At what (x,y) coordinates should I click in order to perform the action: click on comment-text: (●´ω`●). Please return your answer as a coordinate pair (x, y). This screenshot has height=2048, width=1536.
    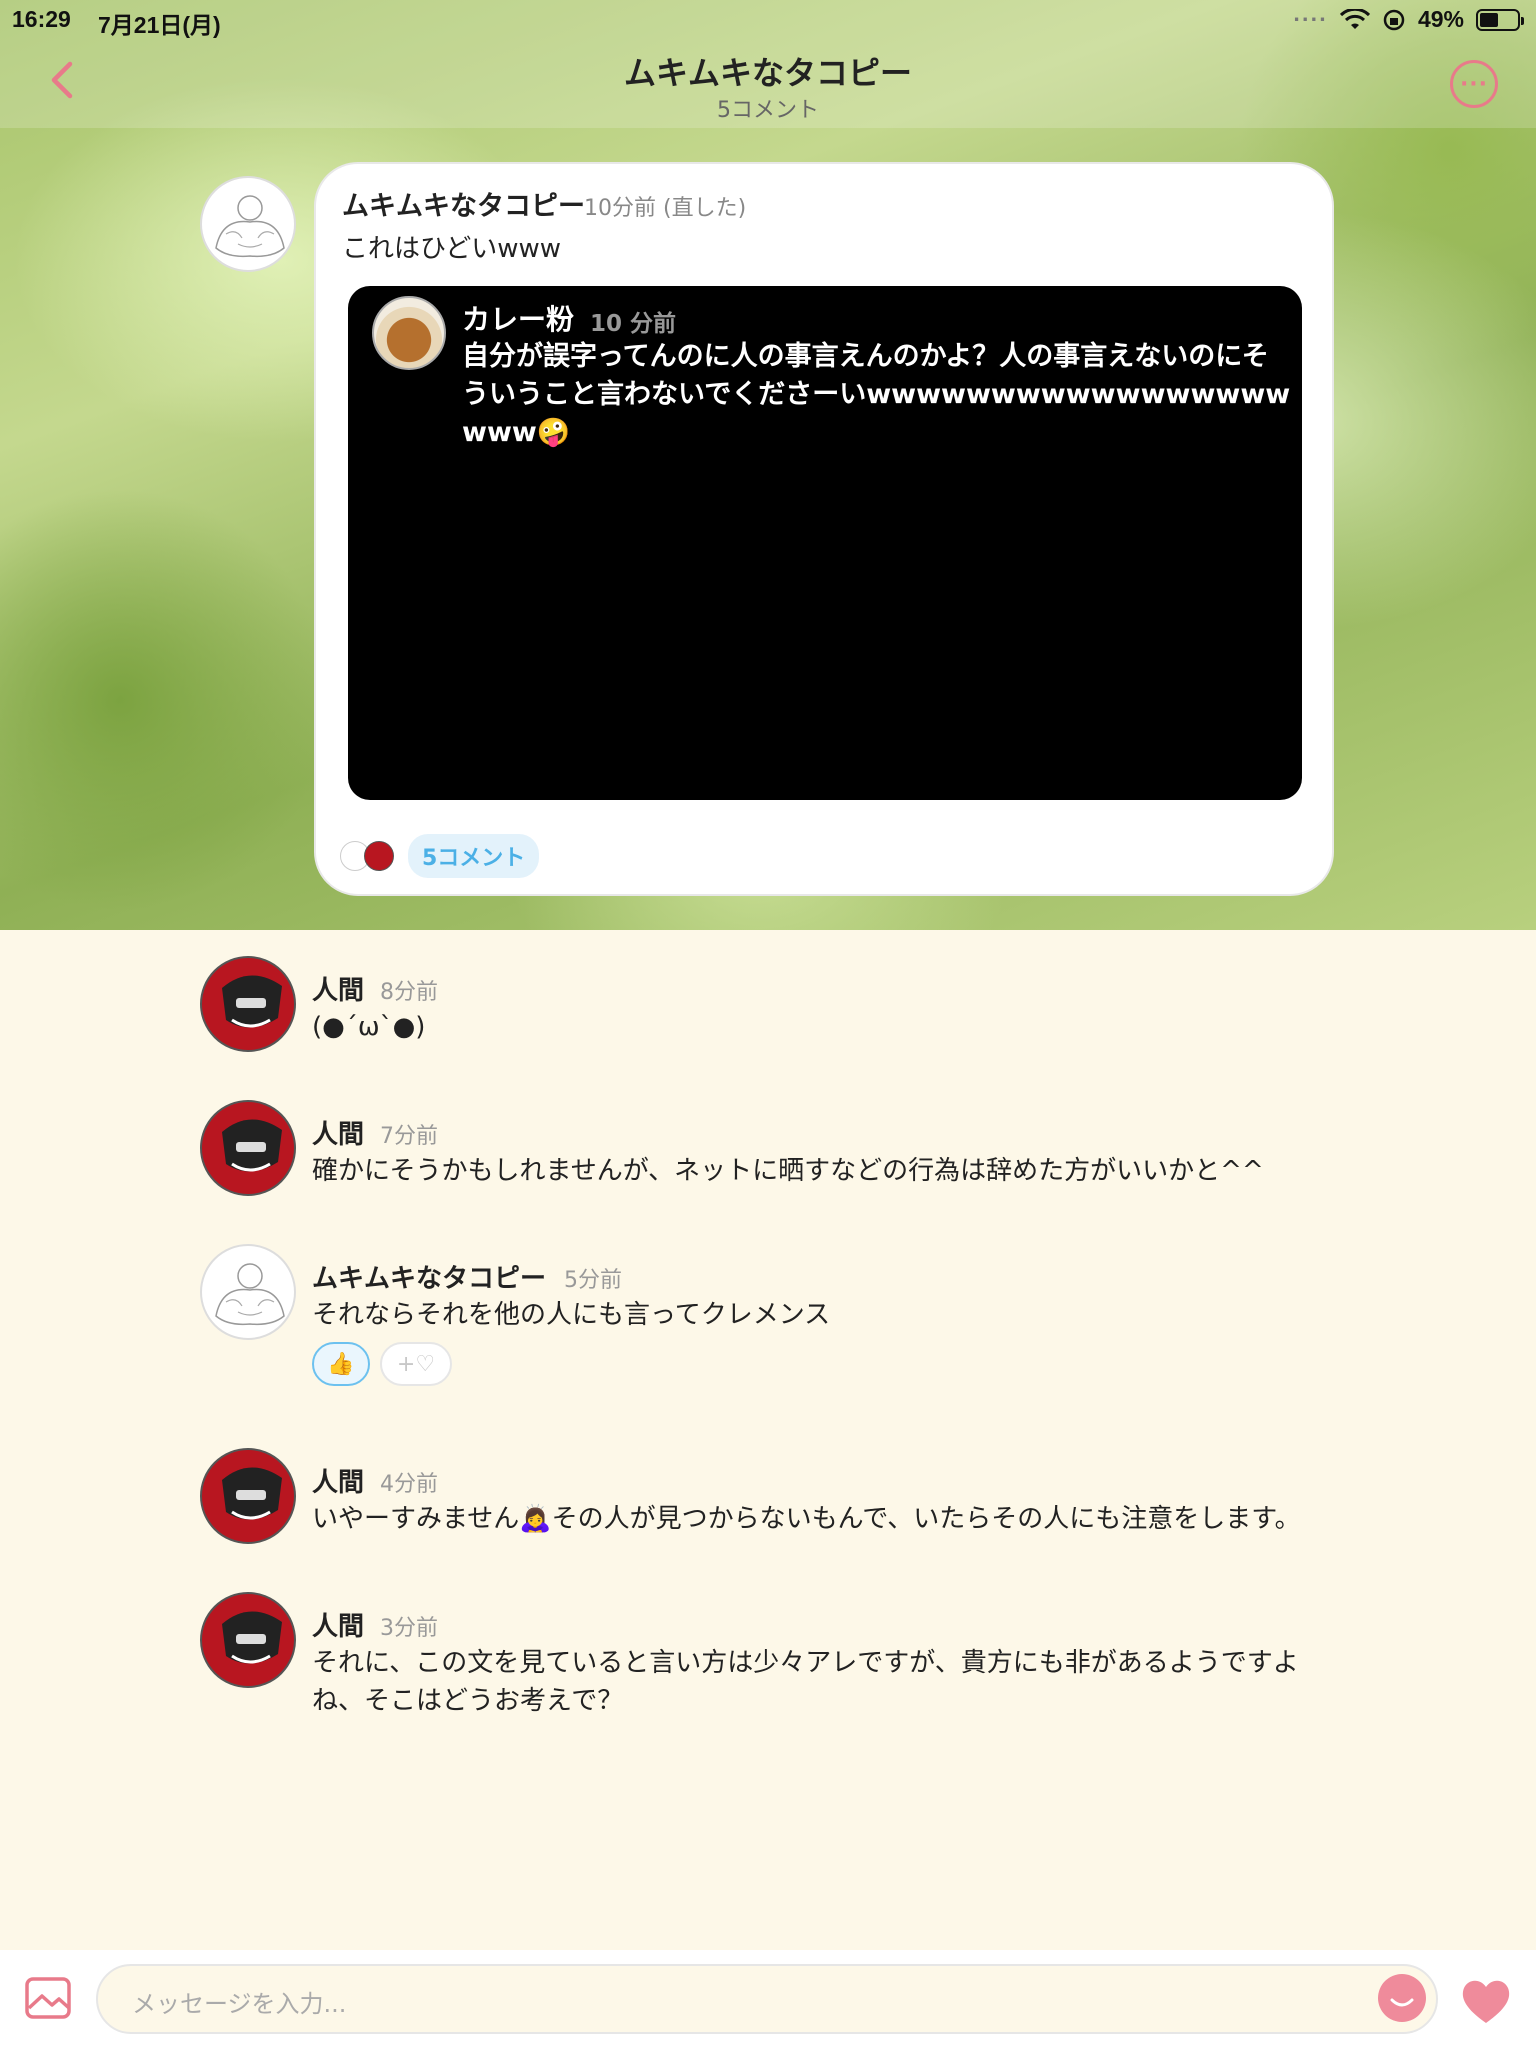
    Looking at the image, I should click on (369, 1027).